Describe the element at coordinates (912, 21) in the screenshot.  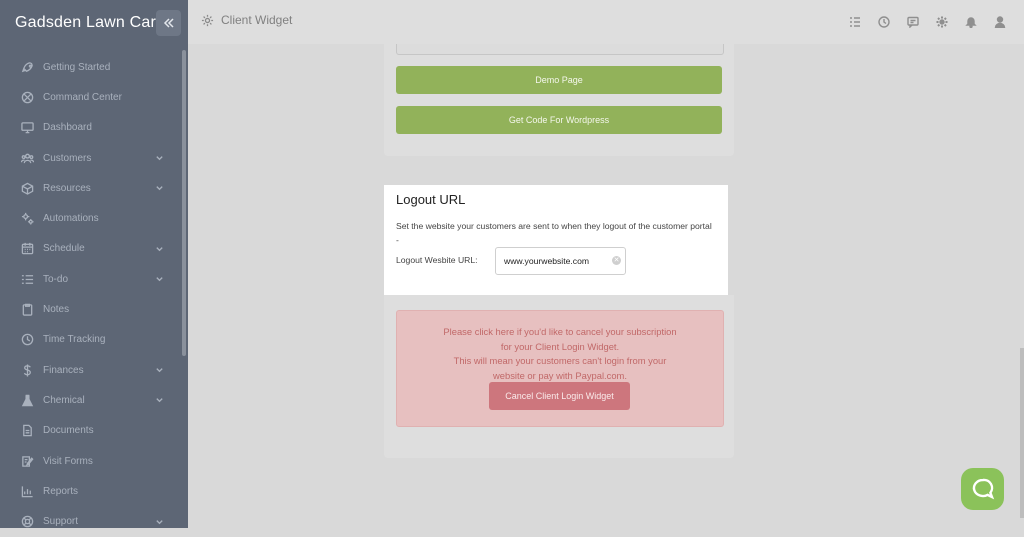
I see `message-icon` at that location.